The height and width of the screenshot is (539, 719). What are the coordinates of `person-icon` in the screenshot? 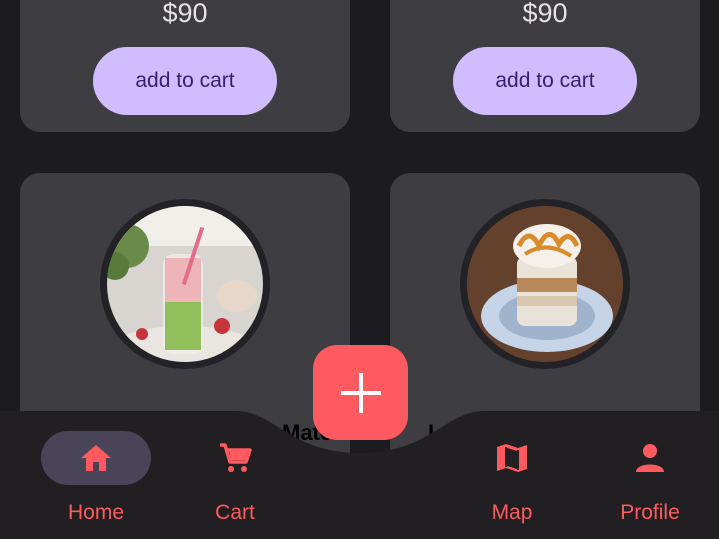 It's located at (650, 458).